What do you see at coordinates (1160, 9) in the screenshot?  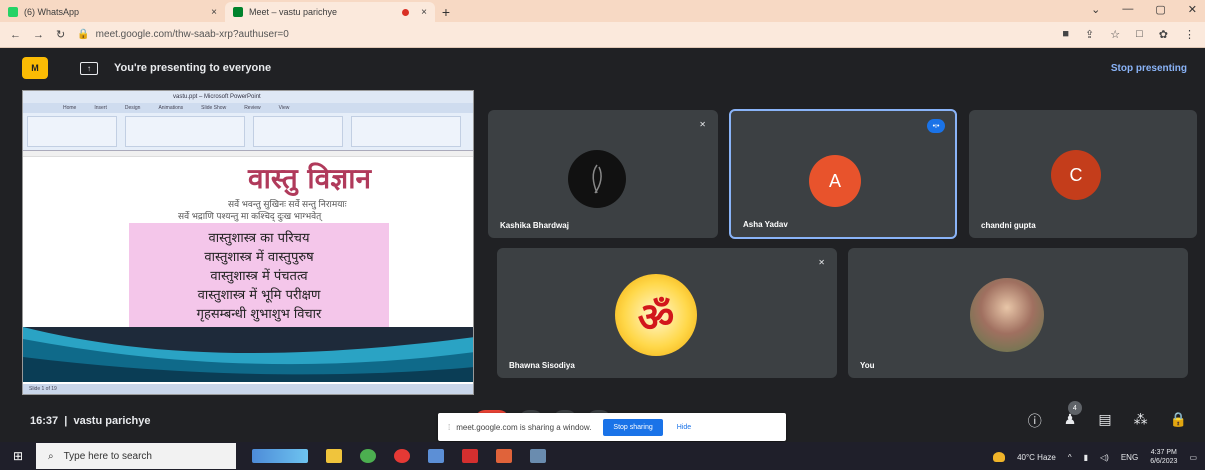 I see `maximize-icon: ▢` at bounding box center [1160, 9].